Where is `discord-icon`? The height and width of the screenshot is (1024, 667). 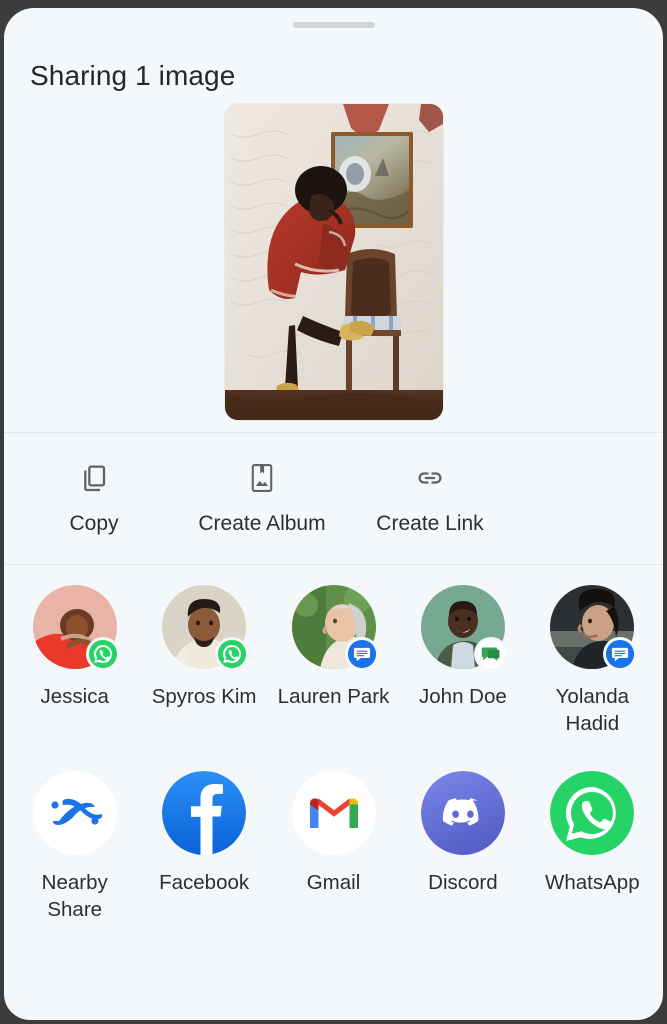
discord-icon is located at coordinates (462, 813).